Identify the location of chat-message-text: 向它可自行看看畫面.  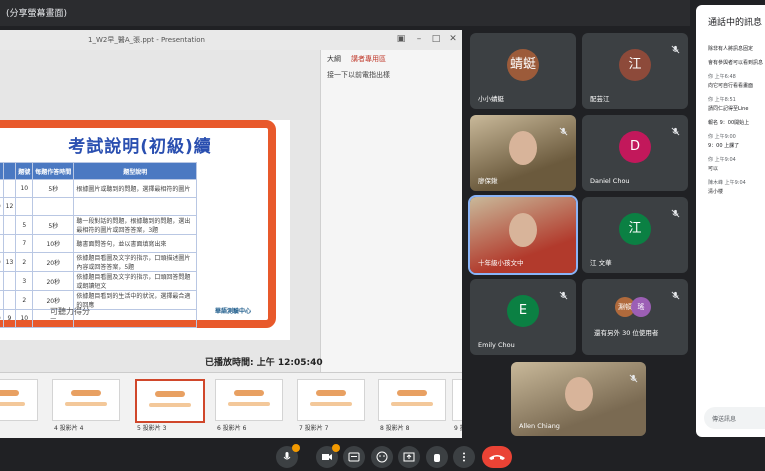
(731, 86).